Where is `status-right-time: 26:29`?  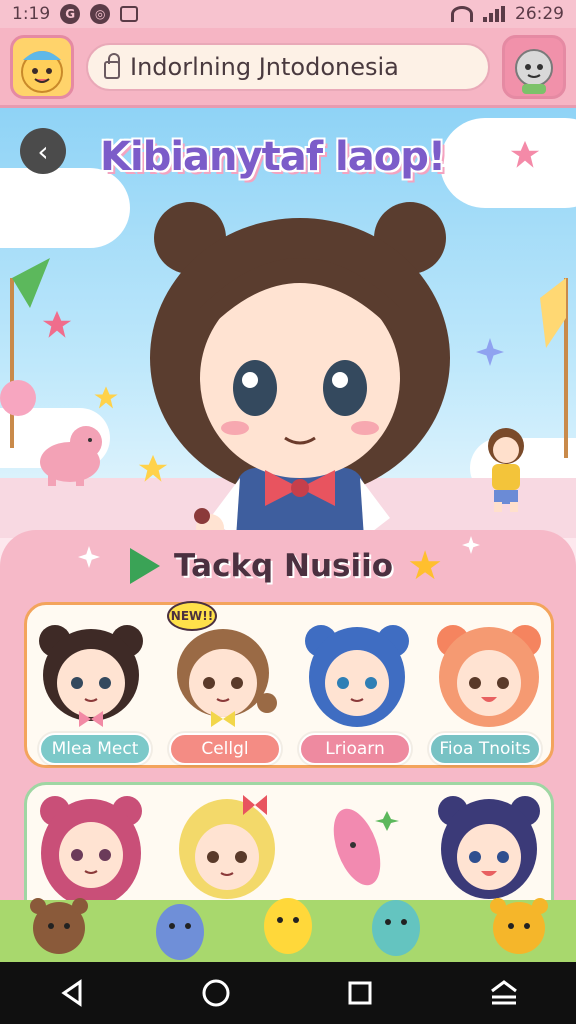
status-right-time: 26:29 is located at coordinates (539, 14).